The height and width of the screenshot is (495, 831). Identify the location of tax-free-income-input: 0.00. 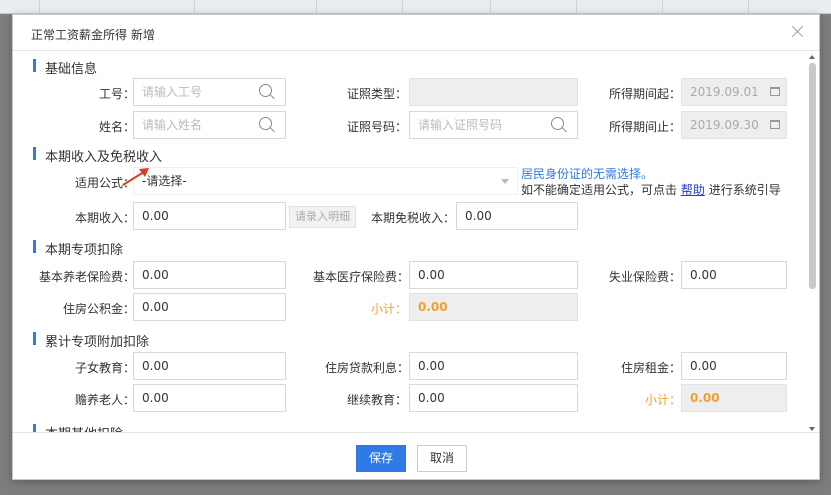
(517, 216).